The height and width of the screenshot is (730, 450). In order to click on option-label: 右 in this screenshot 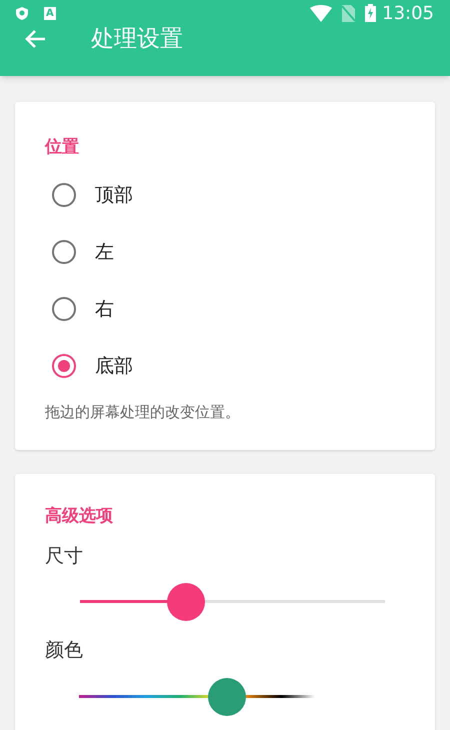, I will do `click(104, 309)`.